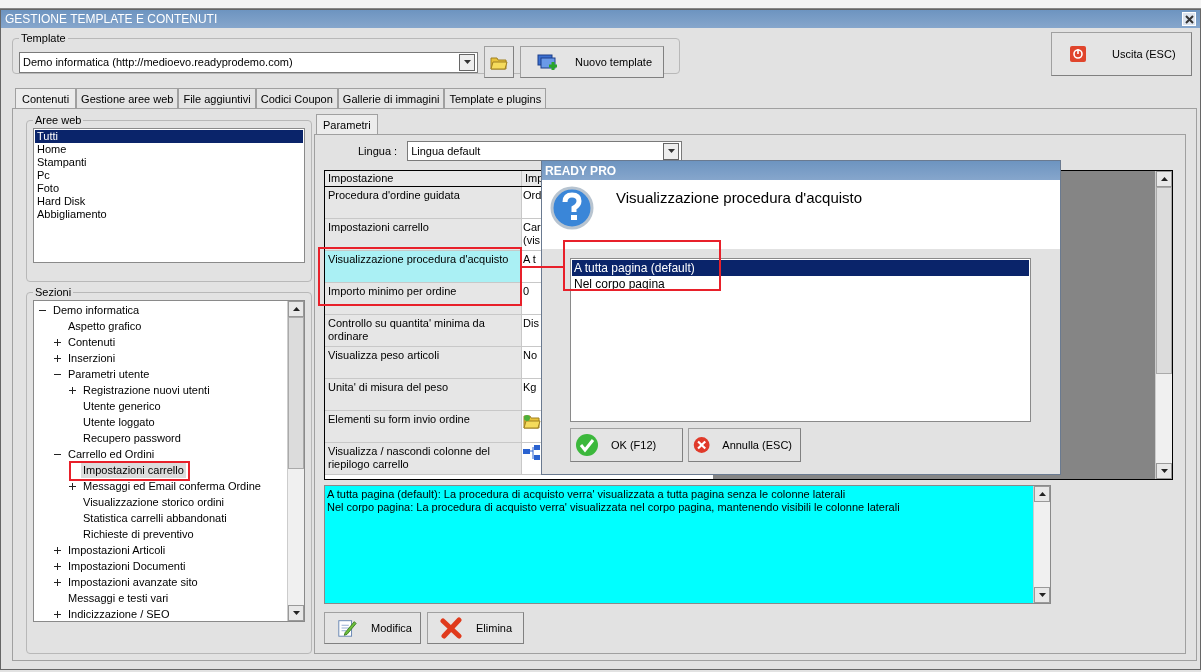  I want to click on list-item: Abbigliamento, so click(169, 214).